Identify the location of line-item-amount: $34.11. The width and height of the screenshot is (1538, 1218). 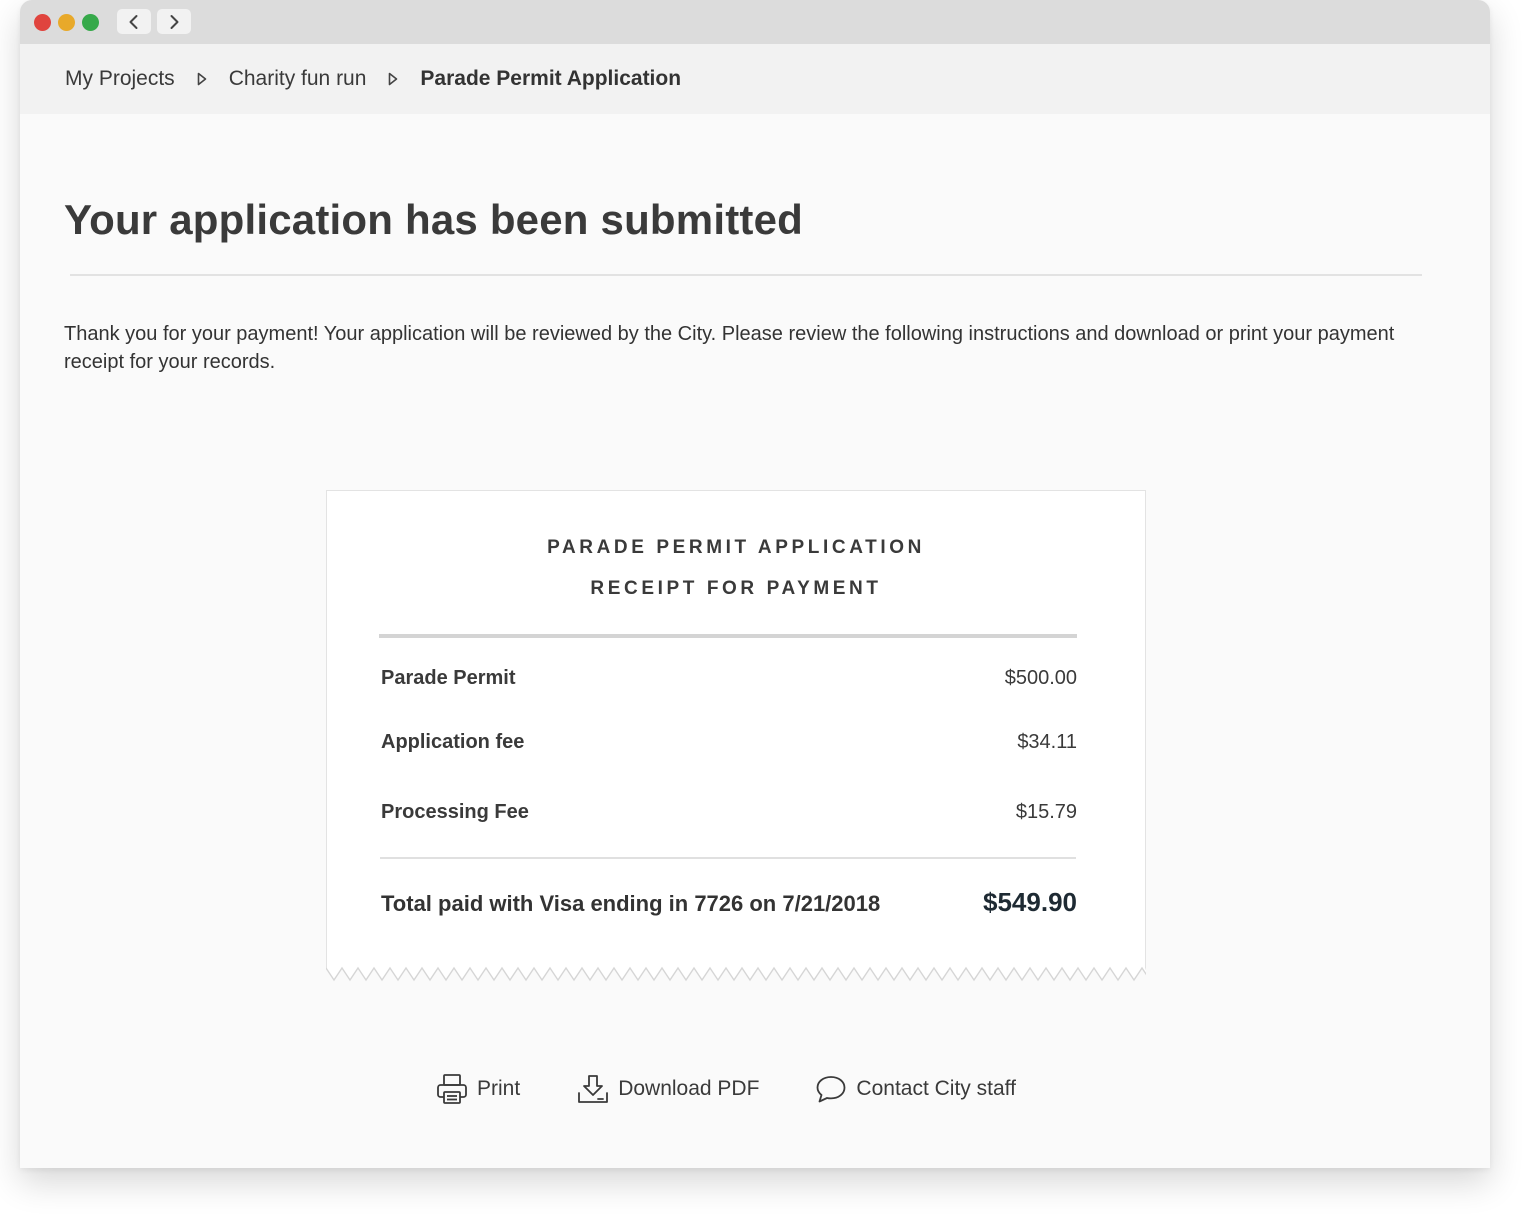
(1047, 742).